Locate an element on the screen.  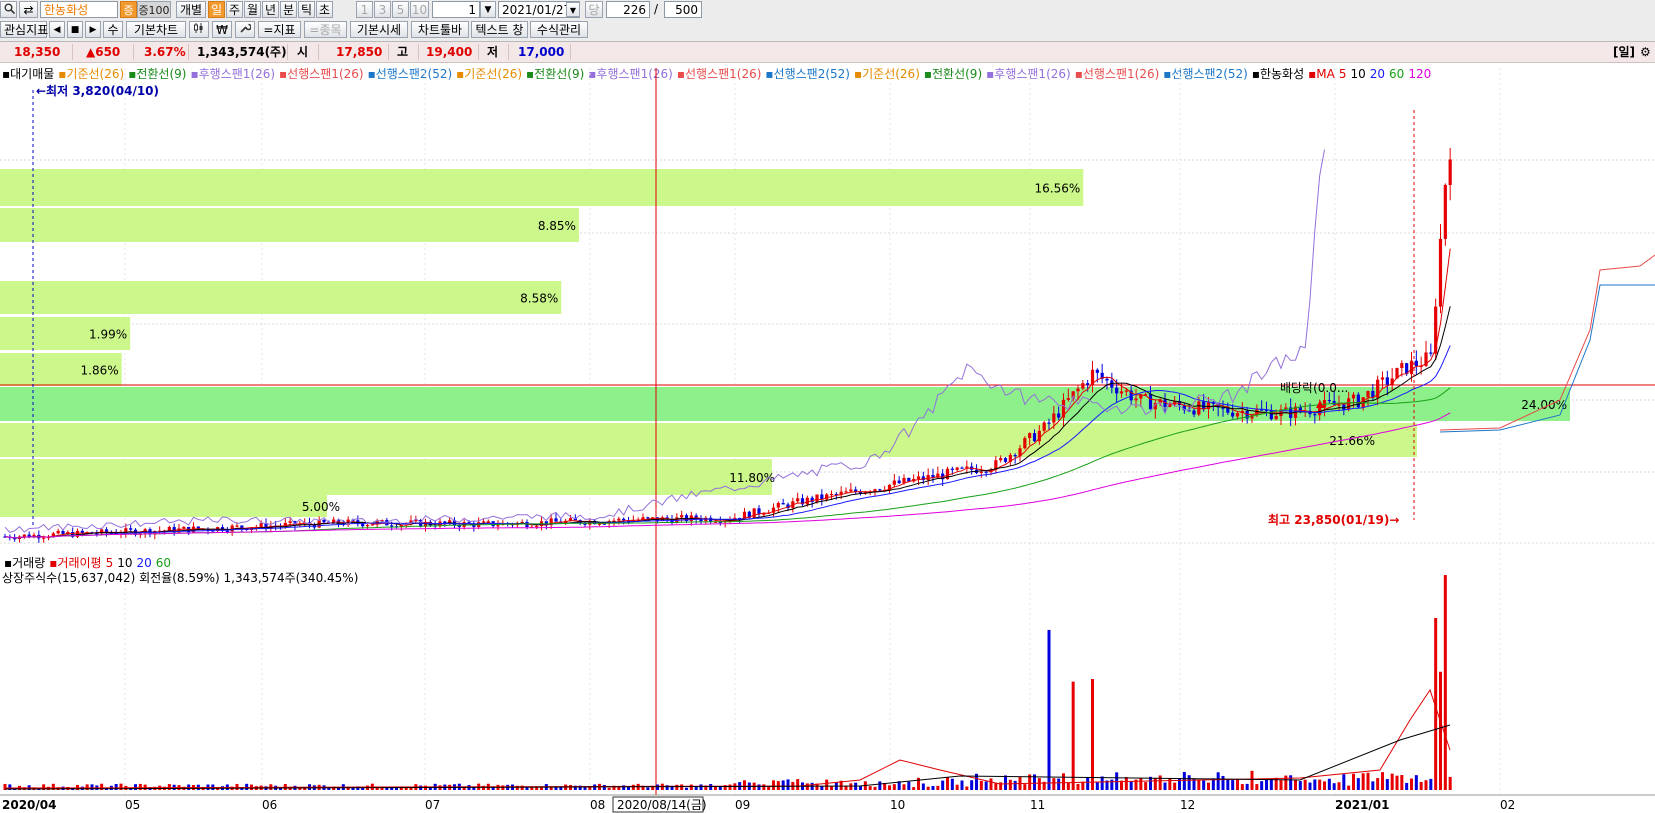
period-minute-tab: 분 is located at coordinates (288, 9).